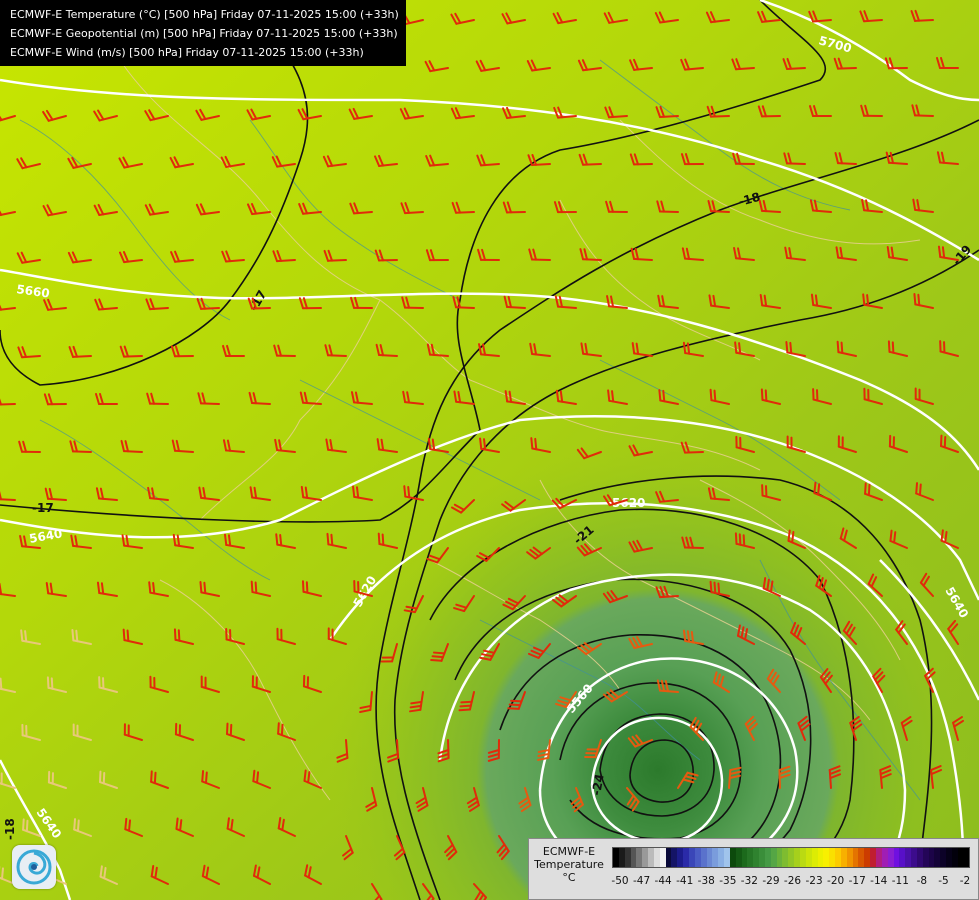  Describe the element at coordinates (749, 881) in the screenshot. I see `colorbar-tick-label: -32` at that location.